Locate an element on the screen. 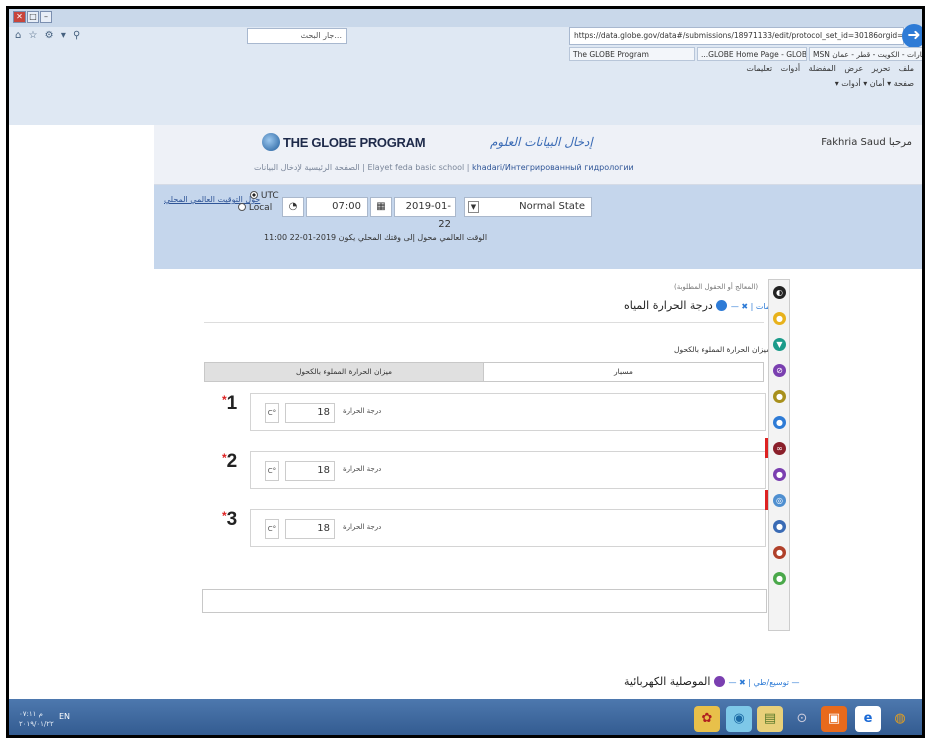 The width and height of the screenshot is (931, 744). menu-favorites: المفضلة is located at coordinates (822, 68).